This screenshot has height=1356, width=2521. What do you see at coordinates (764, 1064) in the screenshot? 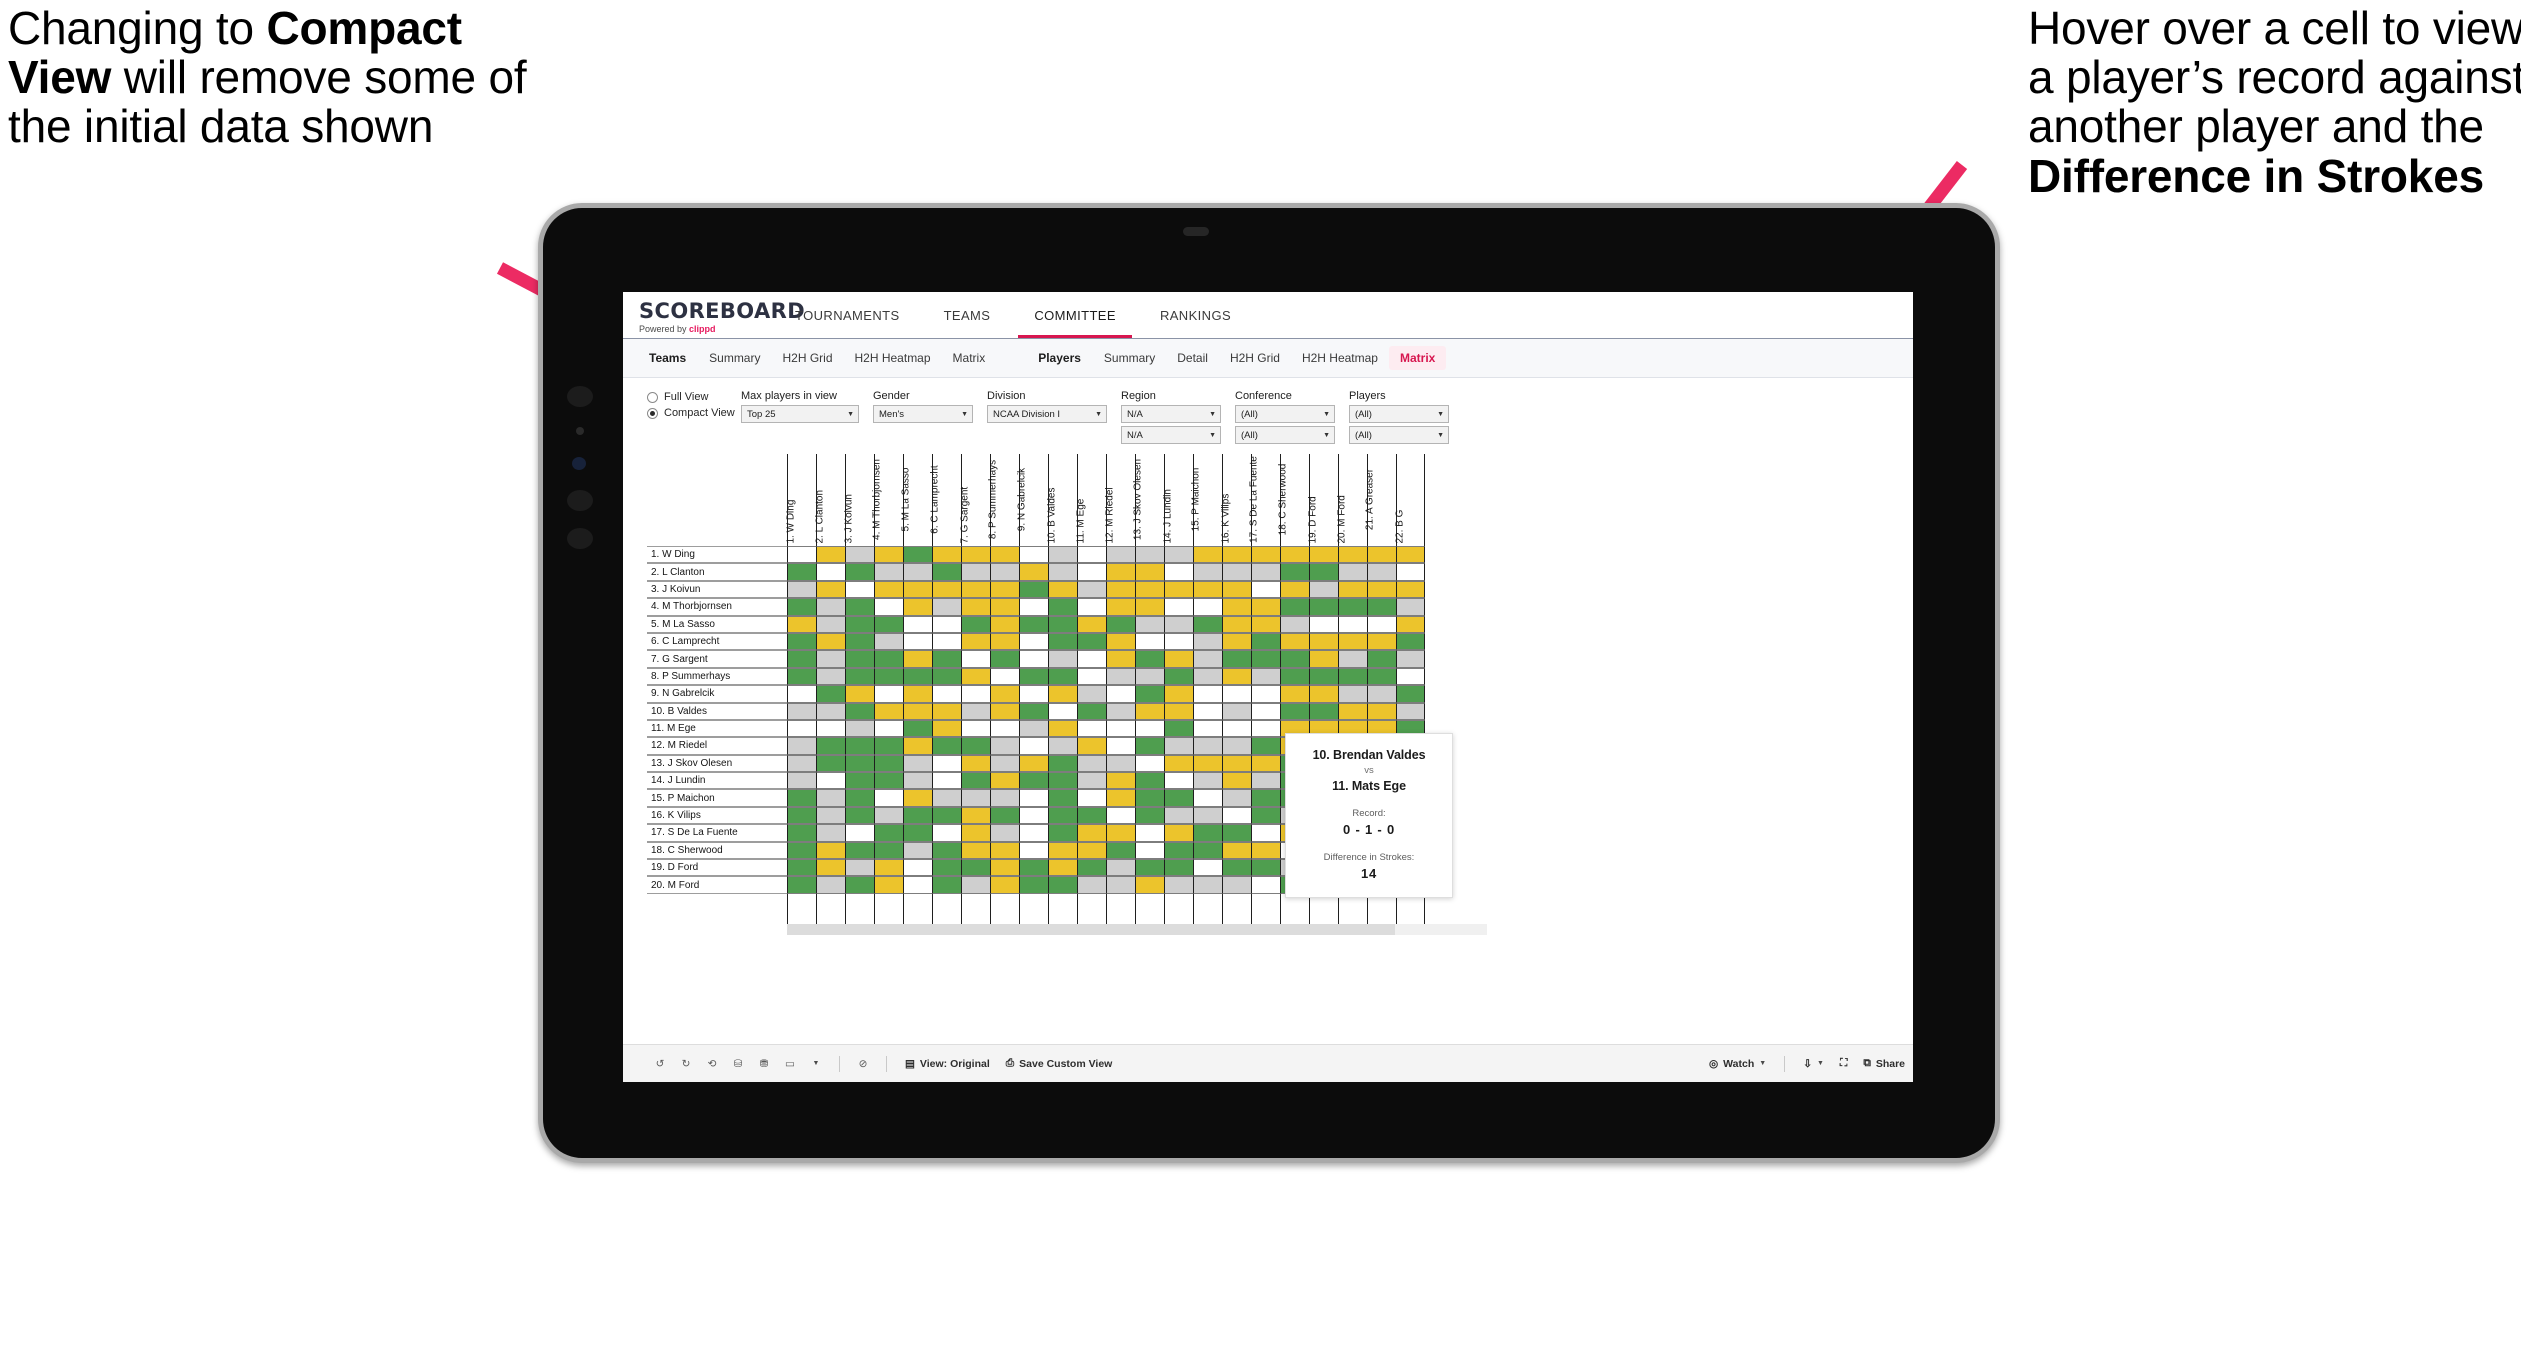
I see `refresh-icon: ⛃` at bounding box center [764, 1064].